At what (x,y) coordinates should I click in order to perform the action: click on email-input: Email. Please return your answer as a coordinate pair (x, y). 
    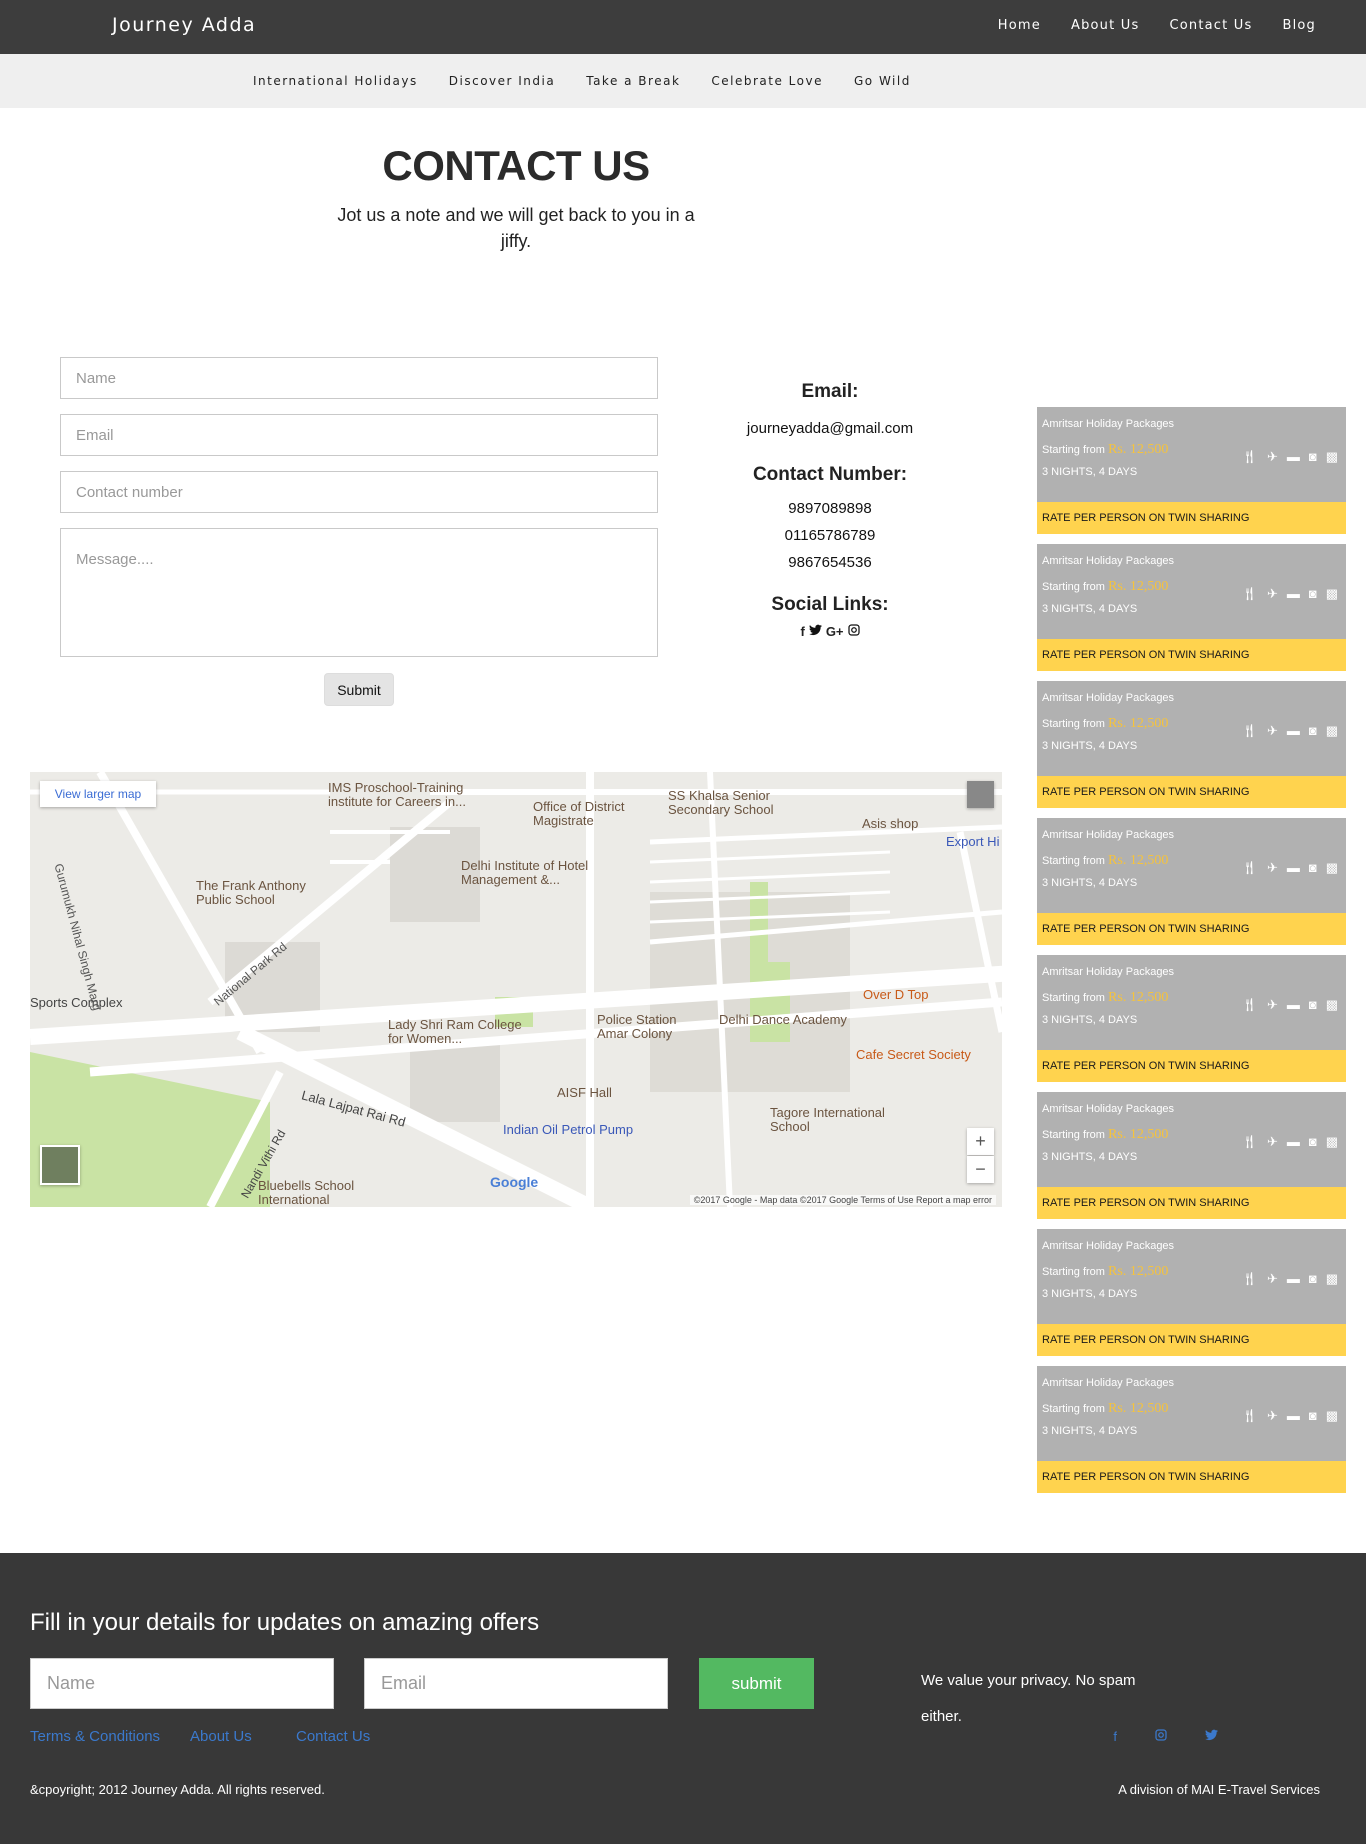
    Looking at the image, I should click on (359, 435).